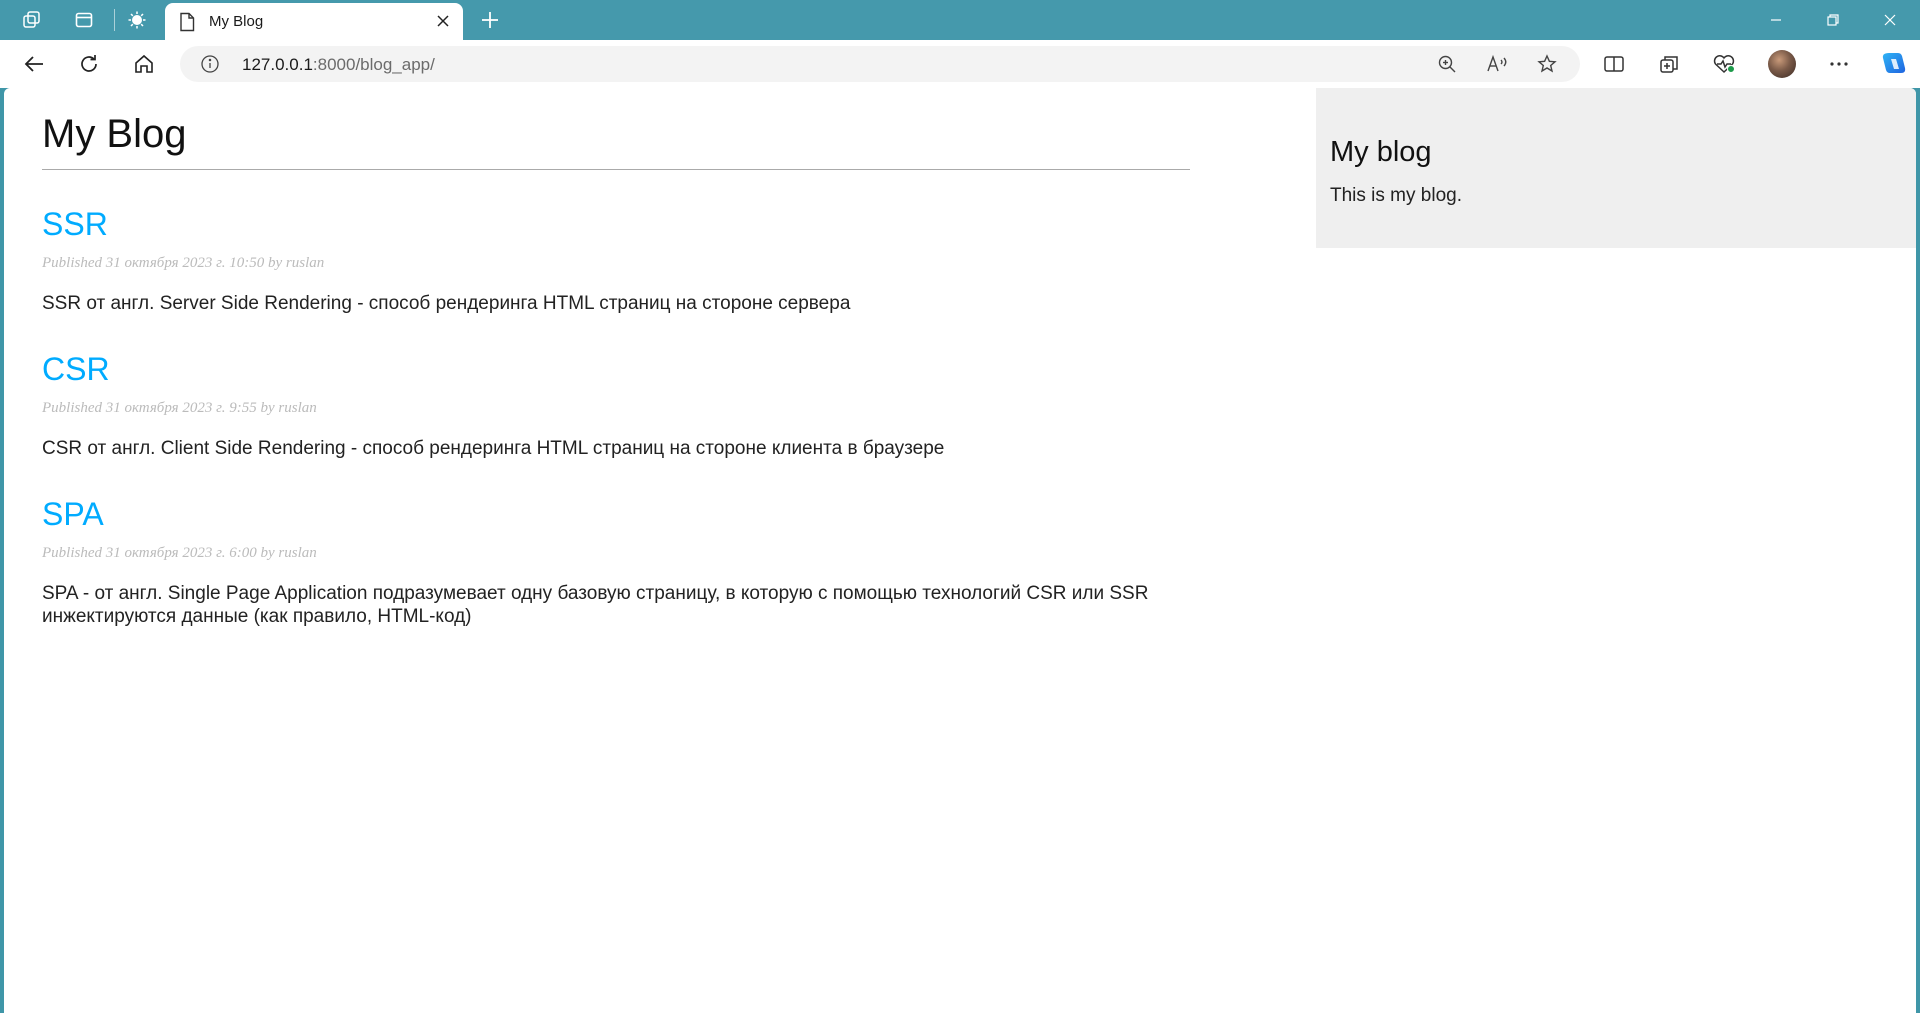 The width and height of the screenshot is (1920, 1013). I want to click on collections-icon, so click(1669, 64).